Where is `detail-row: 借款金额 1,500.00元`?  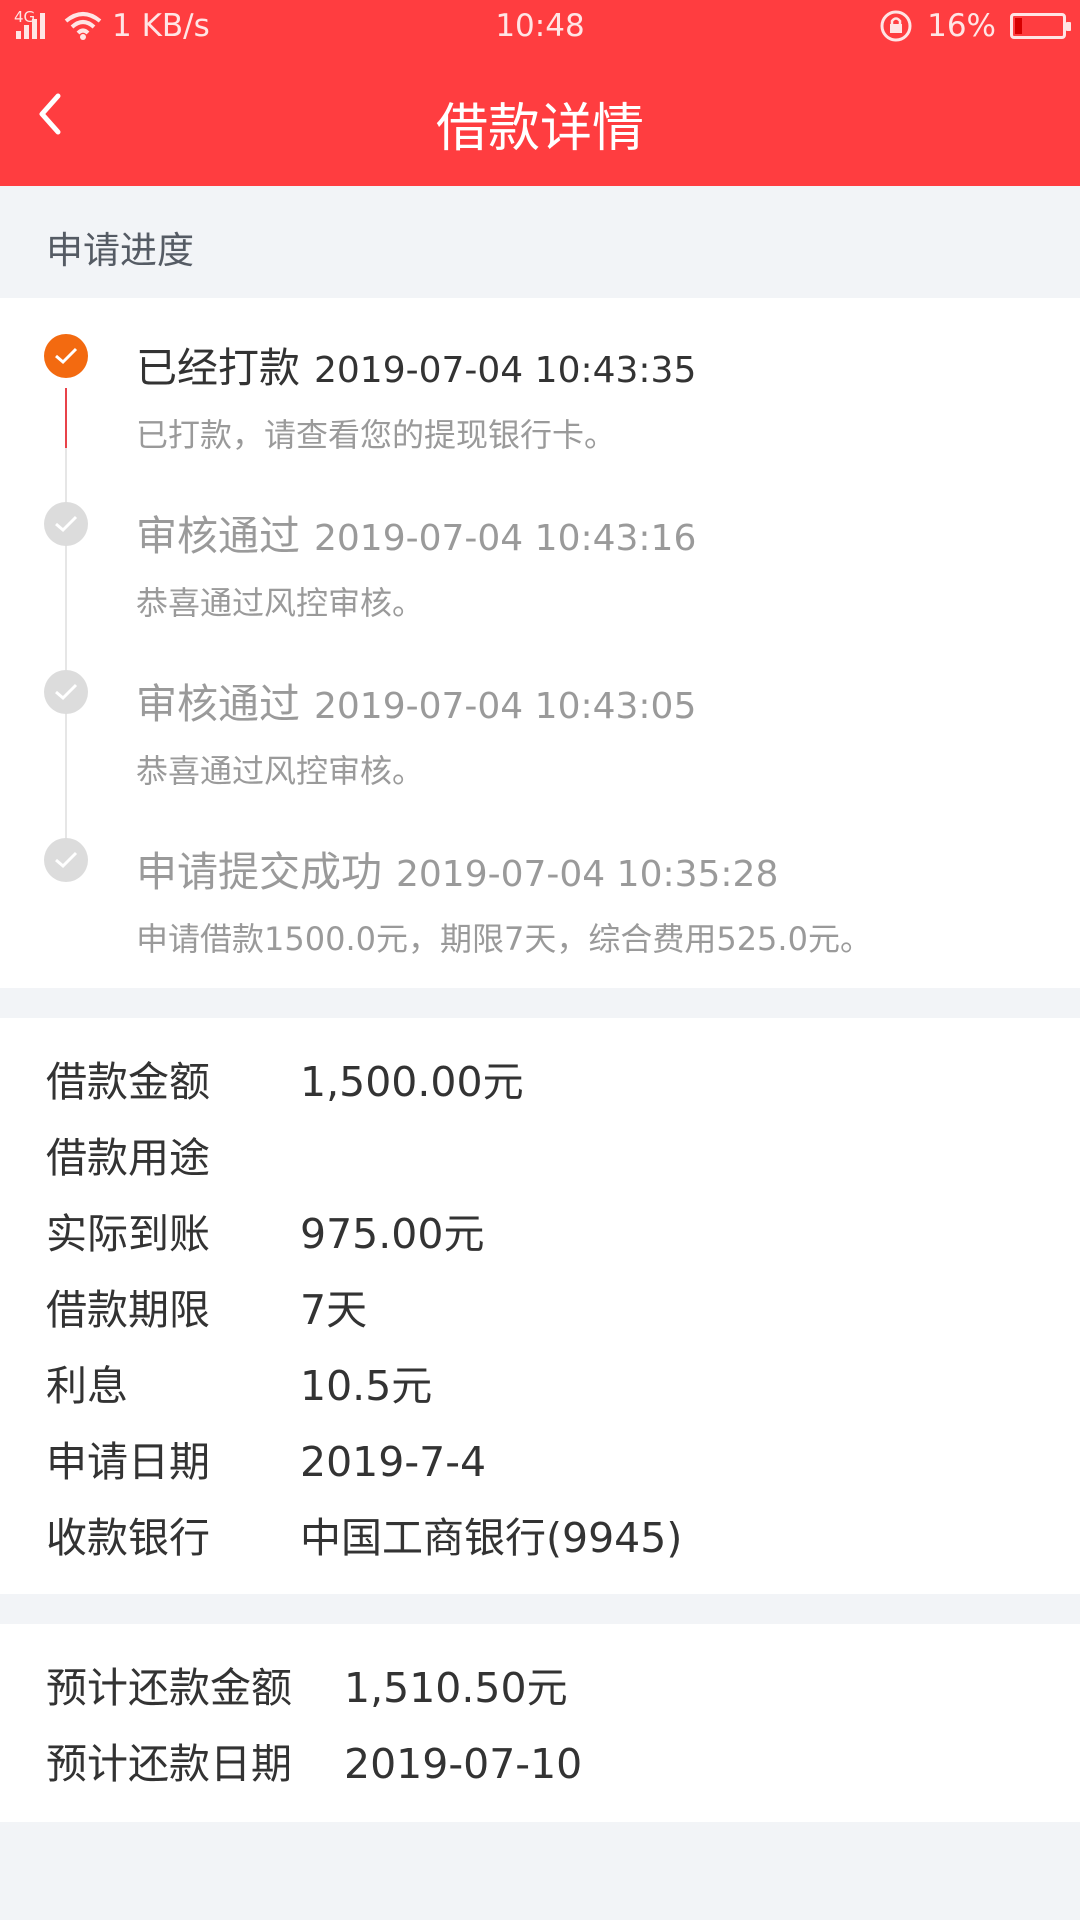 detail-row: 借款金额 1,500.00元 is located at coordinates (285, 1078).